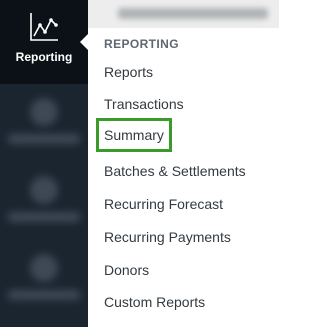 The height and width of the screenshot is (327, 320). Describe the element at coordinates (128, 72) in the screenshot. I see `menu-item-reports: Reports` at that location.